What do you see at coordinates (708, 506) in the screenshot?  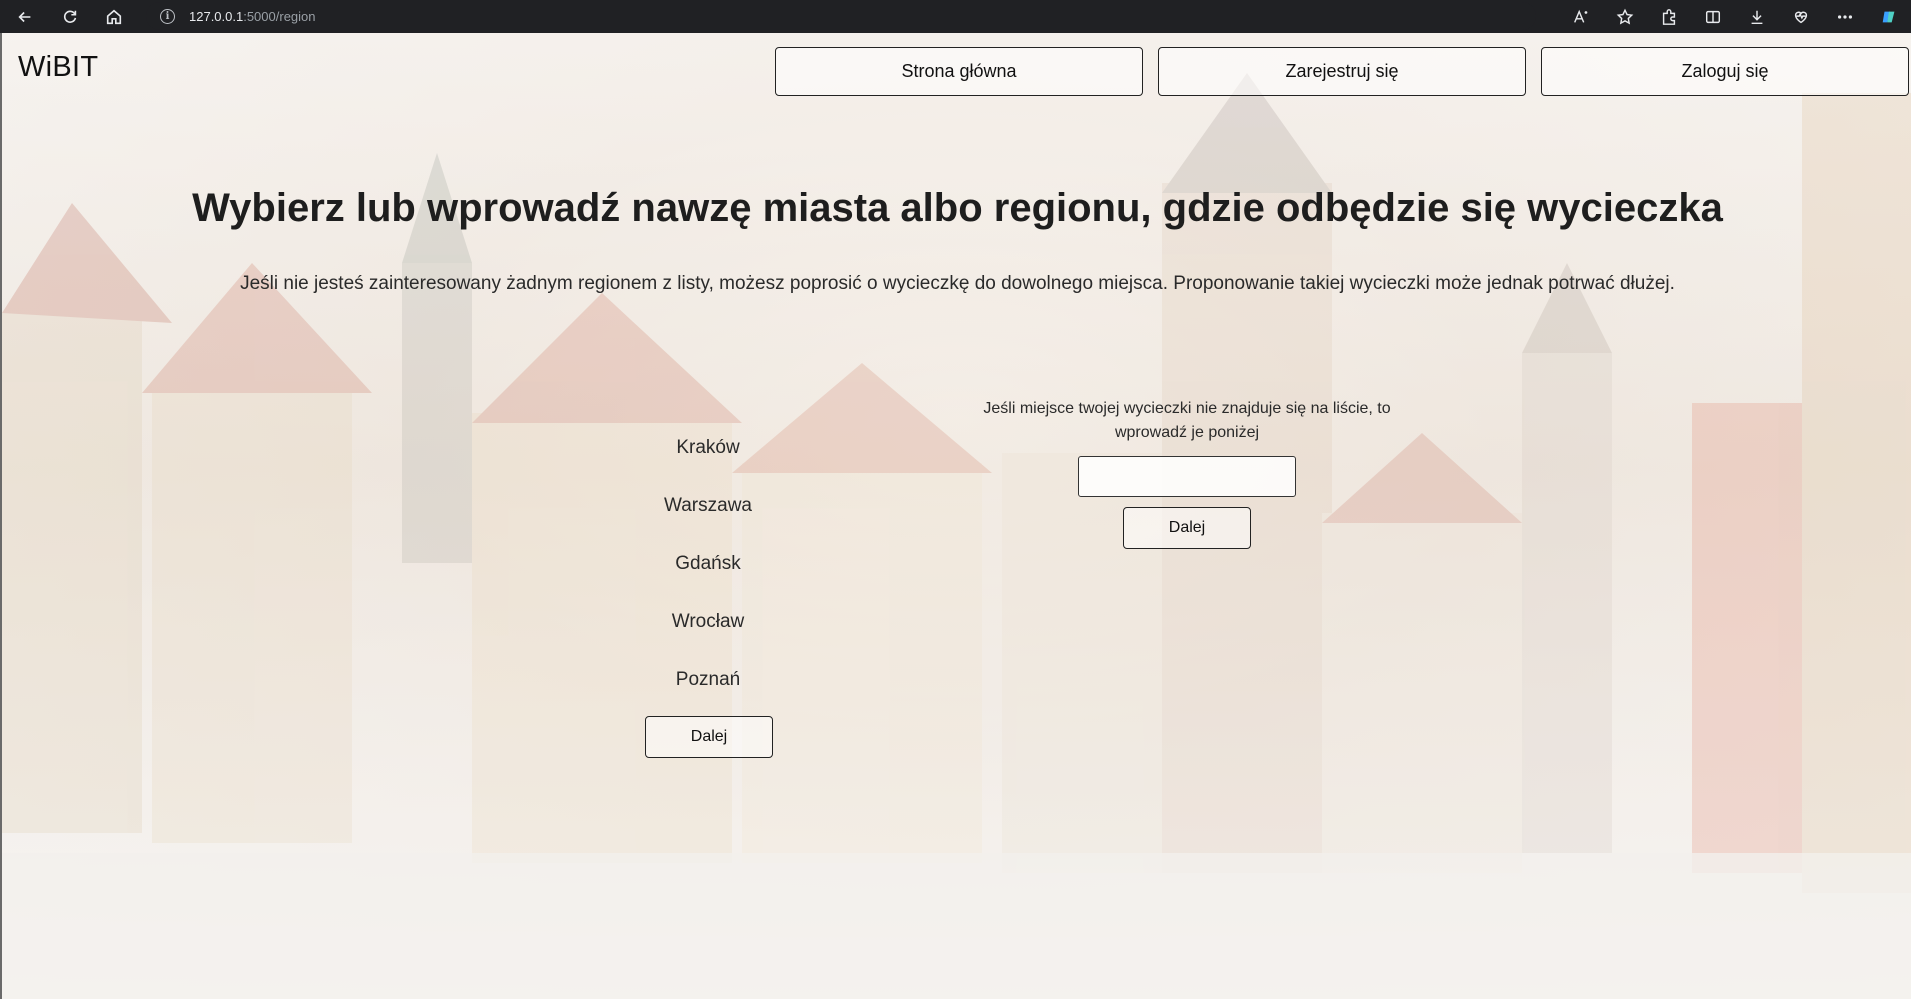 I see `region-option-warszawa: Warszawa` at bounding box center [708, 506].